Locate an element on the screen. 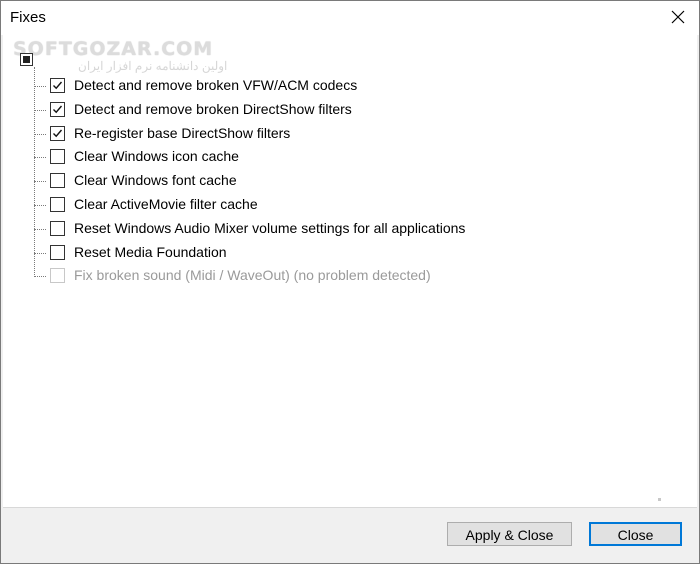  tree-item: Detect and remove broken VFW/ACM codecs is located at coordinates (364, 86).